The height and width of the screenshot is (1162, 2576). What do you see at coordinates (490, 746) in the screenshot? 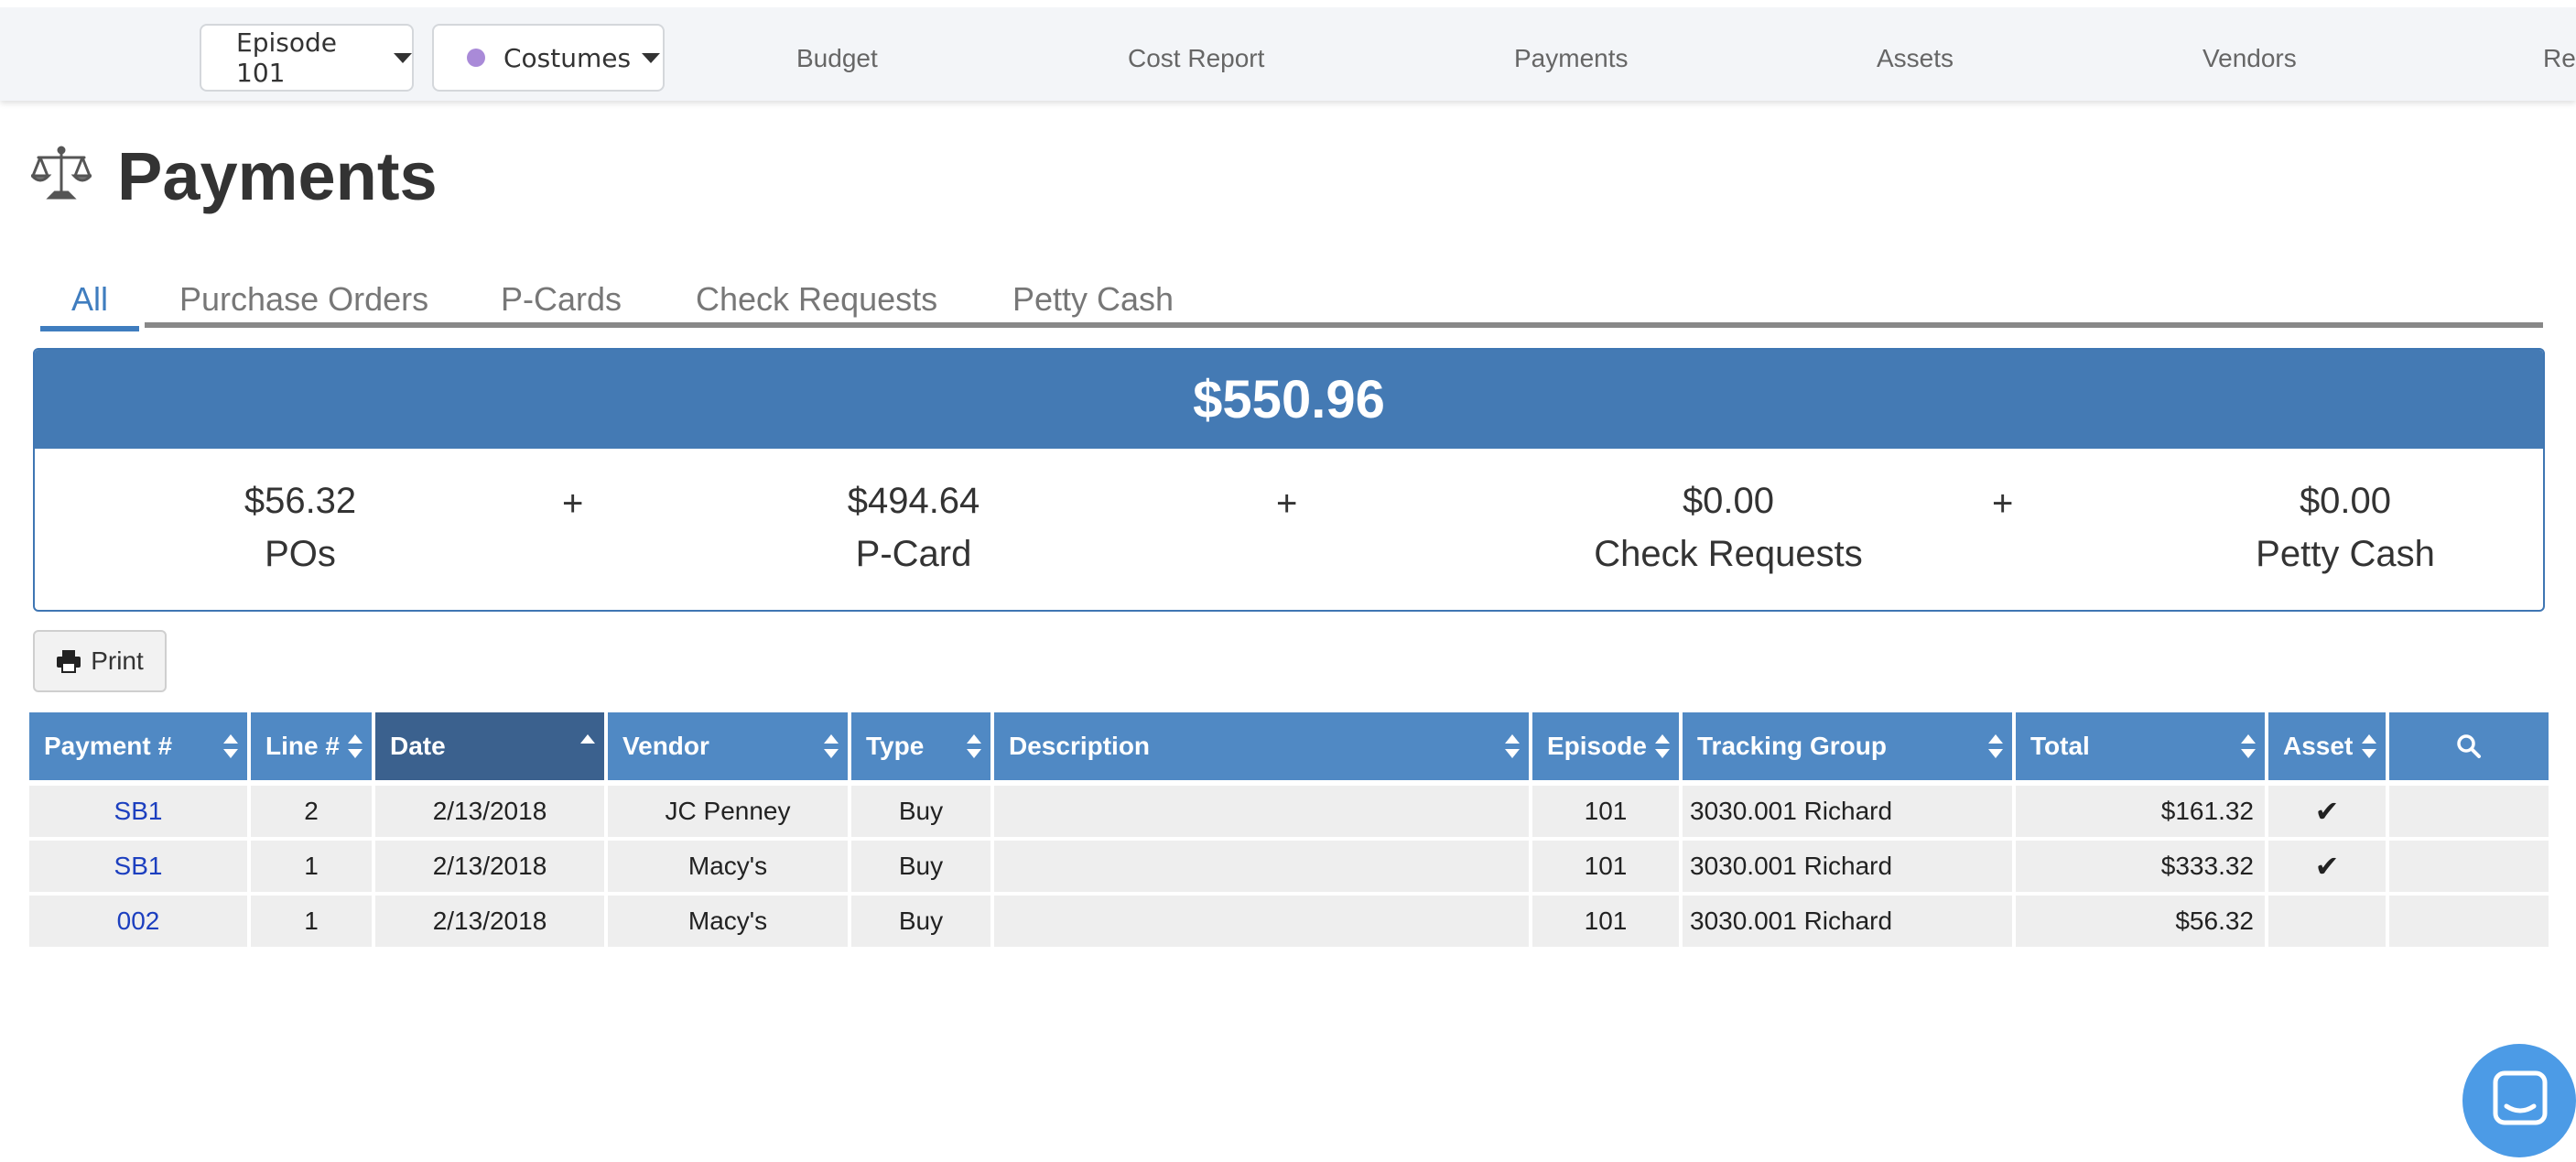
I see `column-header-date: Date` at bounding box center [490, 746].